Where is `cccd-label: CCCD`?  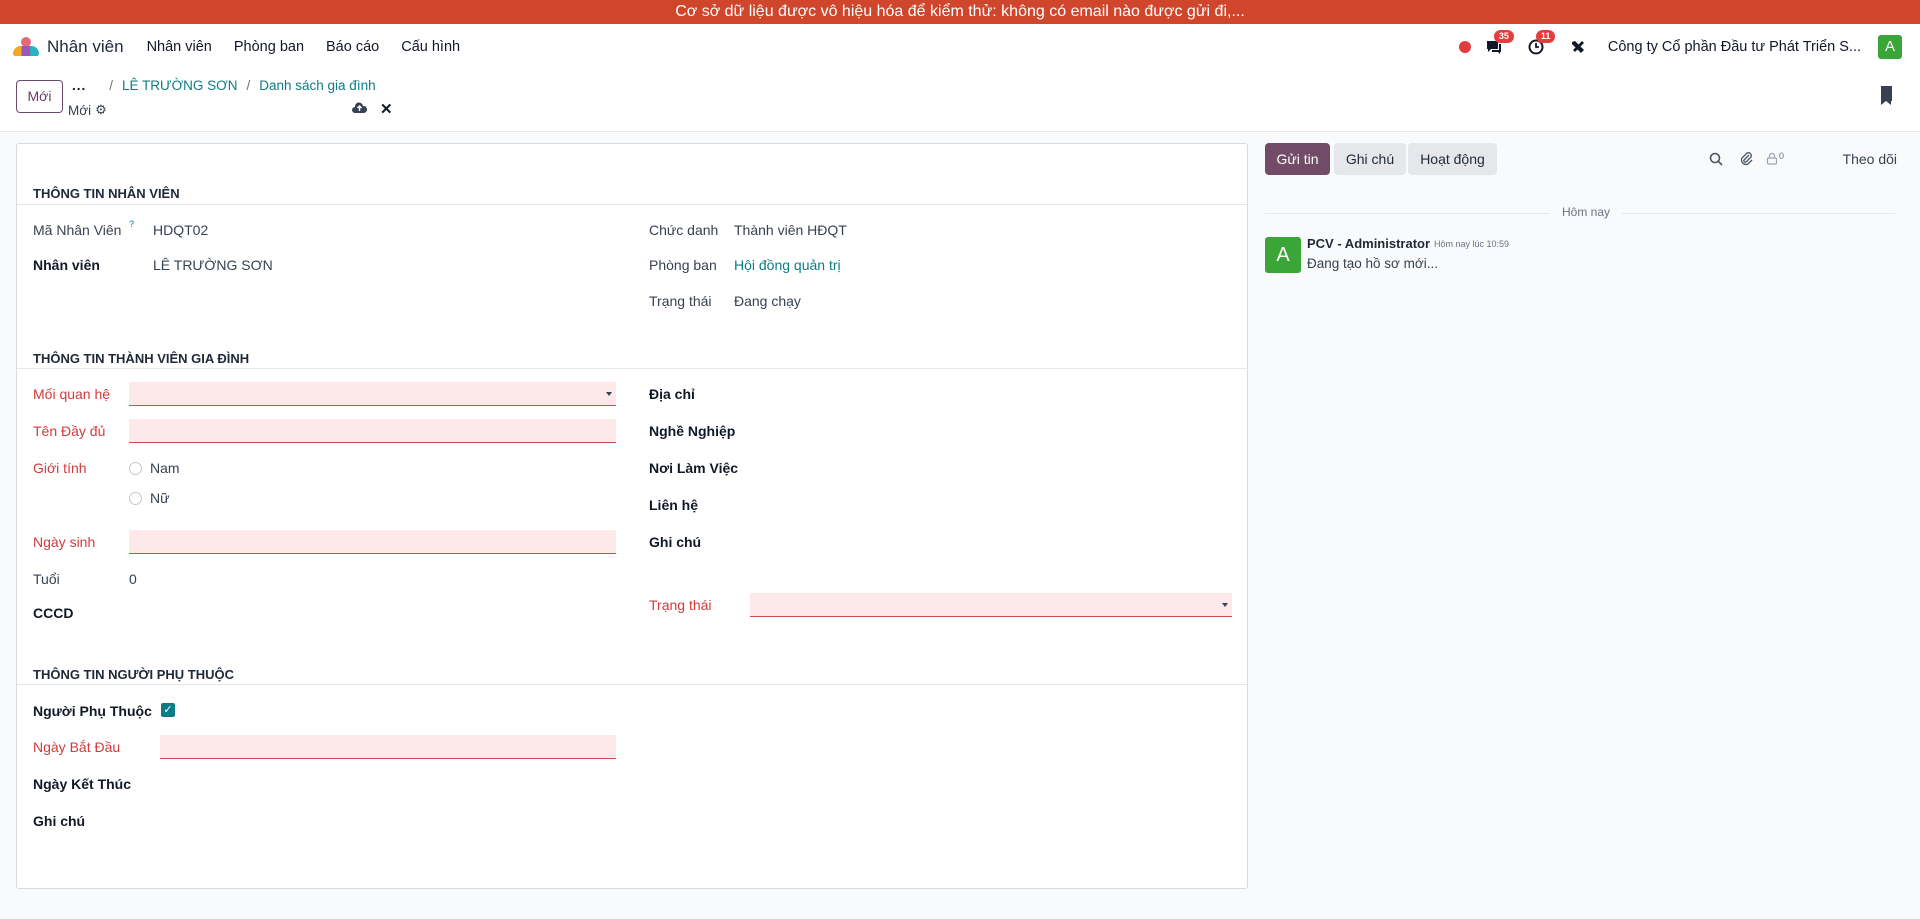 cccd-label: CCCD is located at coordinates (53, 613).